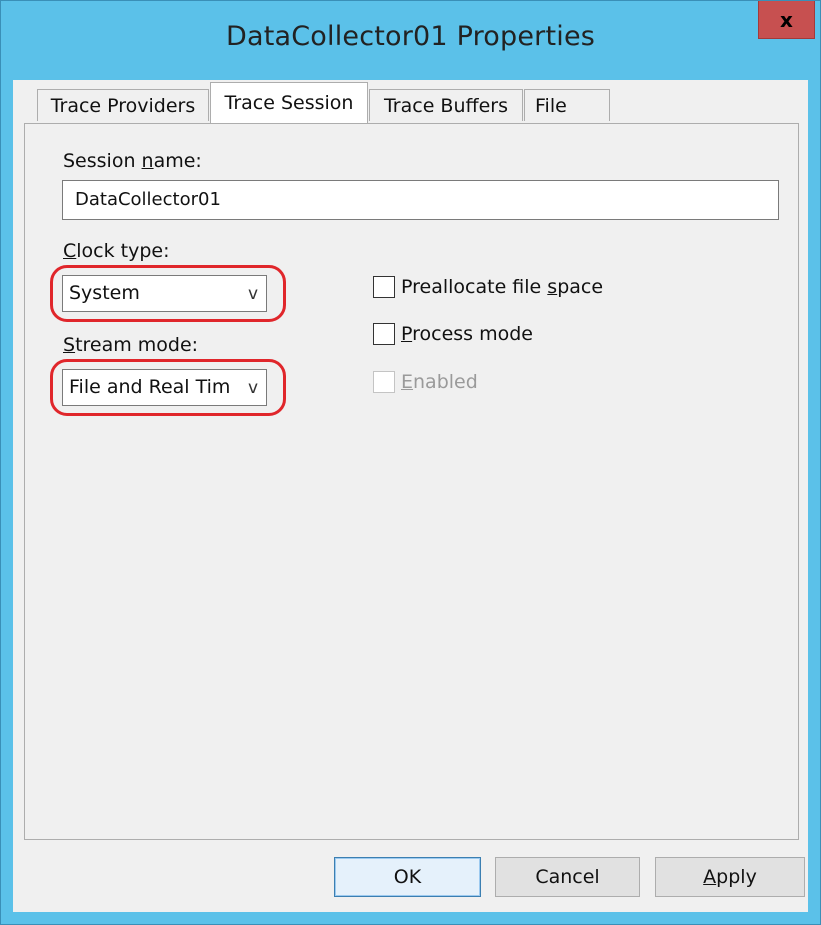 Image resolution: width=821 pixels, height=925 pixels. I want to click on clock-type-label: Clock type:, so click(116, 251).